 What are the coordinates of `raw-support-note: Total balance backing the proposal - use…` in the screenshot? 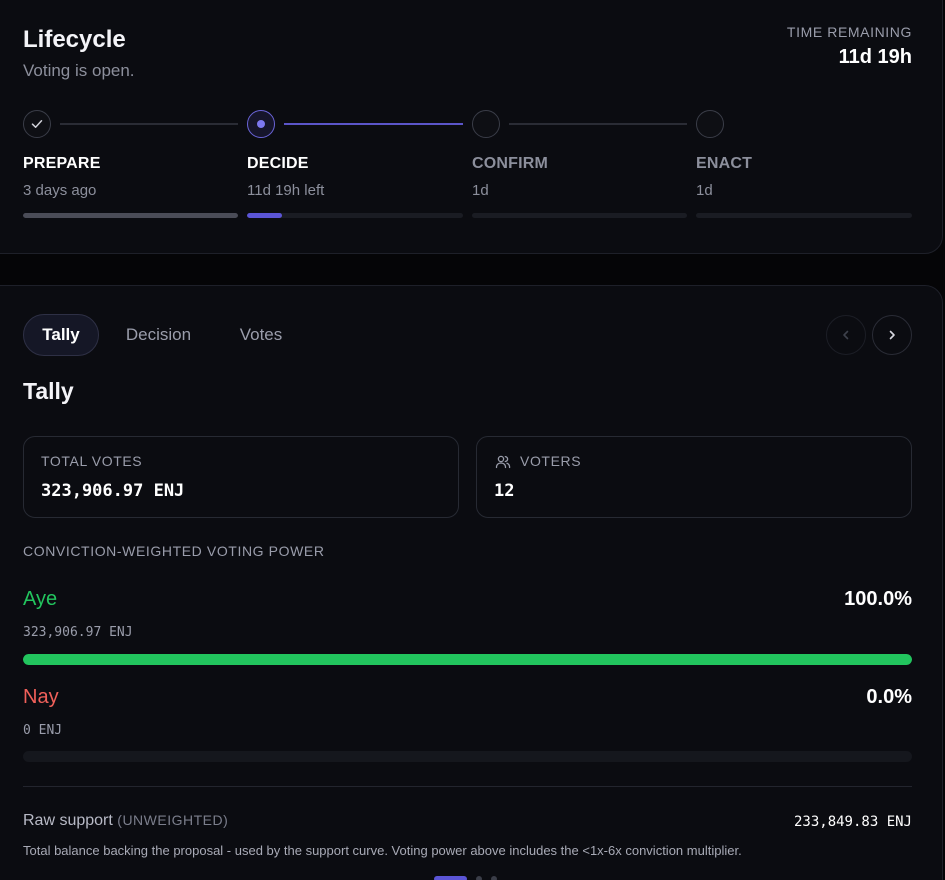 It's located at (382, 850).